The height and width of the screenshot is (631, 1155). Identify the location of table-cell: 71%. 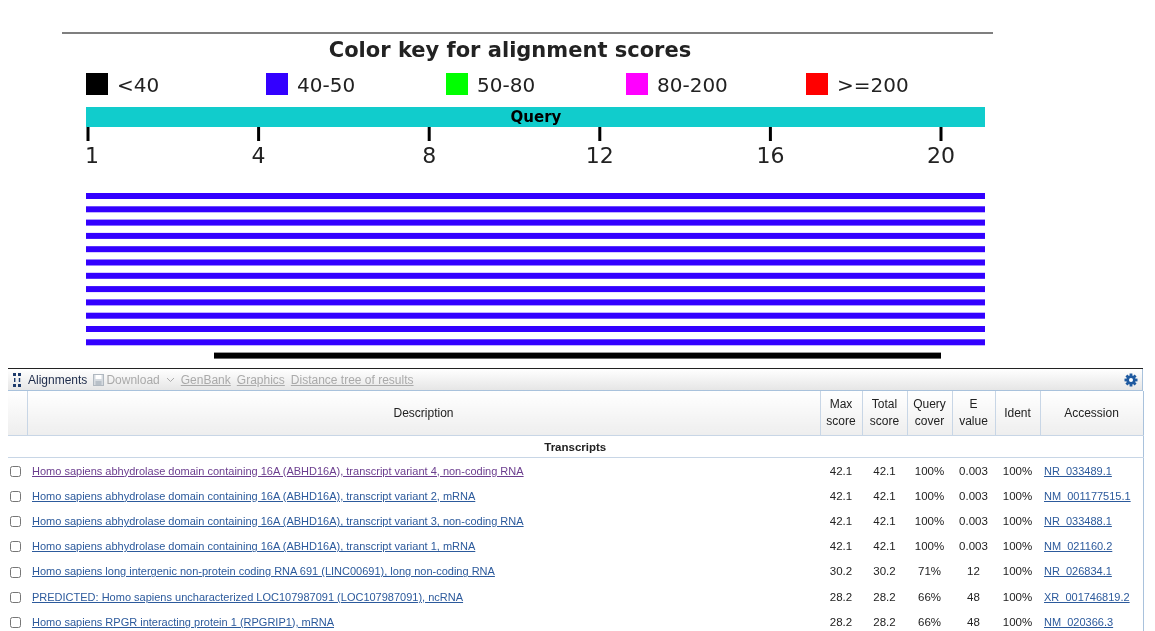
(929, 571).